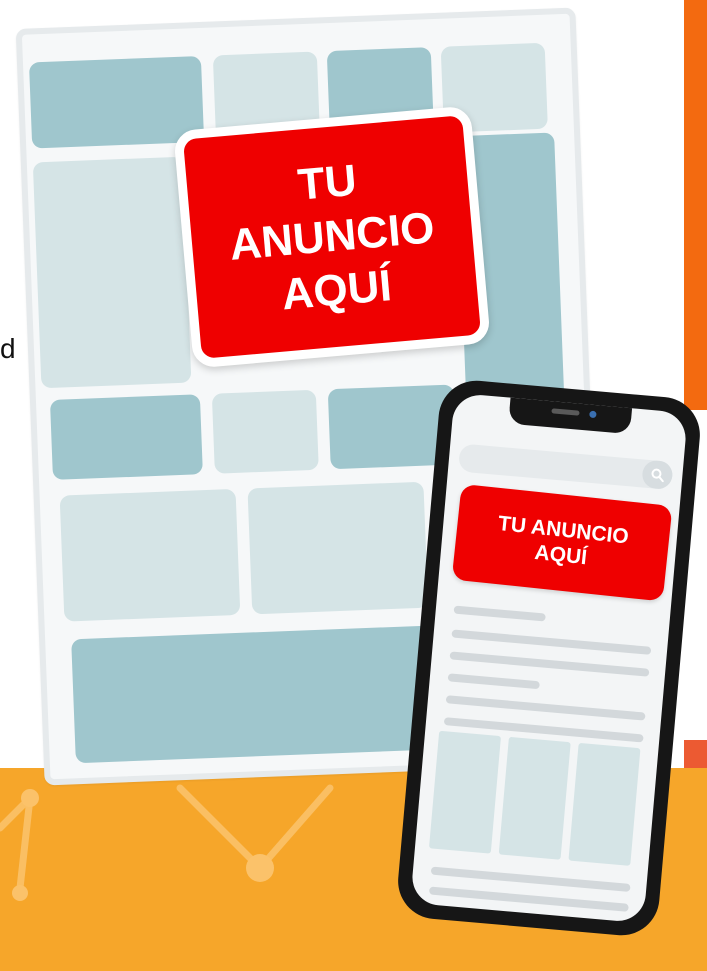 Image resolution: width=707 pixels, height=971 pixels. I want to click on speaker-icon, so click(565, 412).